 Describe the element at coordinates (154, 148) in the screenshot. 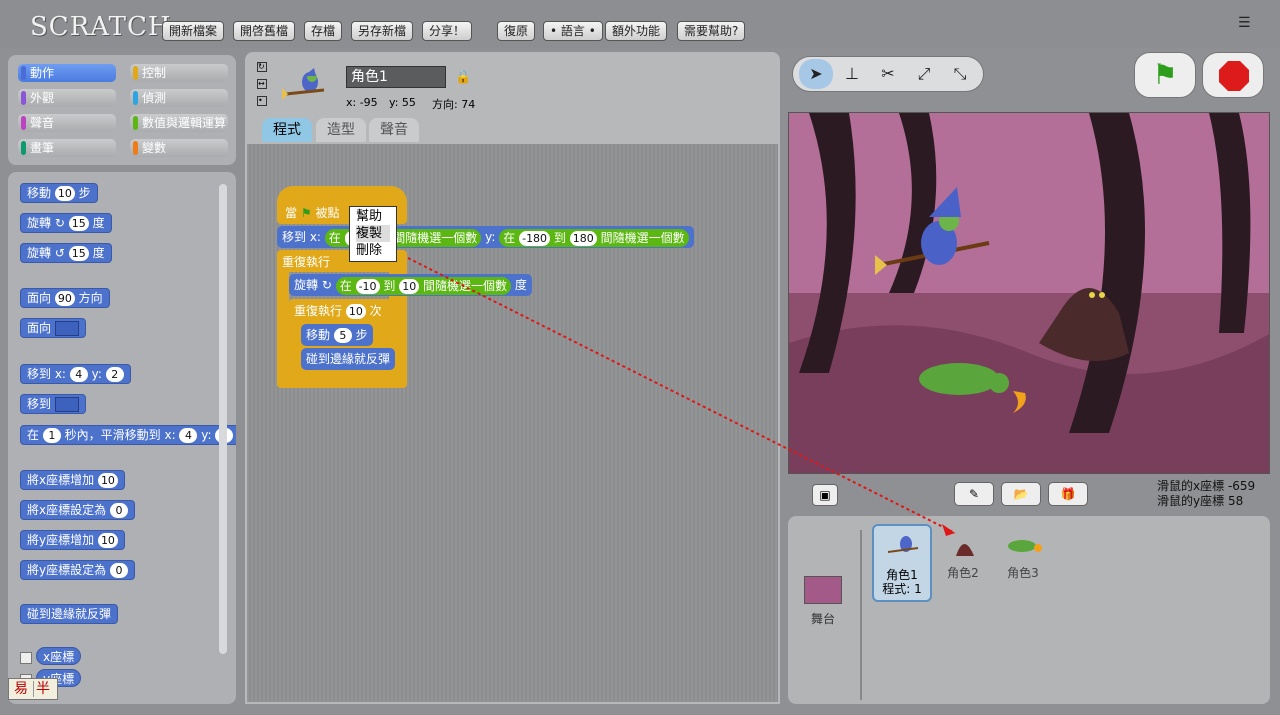

I see `category-label: 變數` at that location.